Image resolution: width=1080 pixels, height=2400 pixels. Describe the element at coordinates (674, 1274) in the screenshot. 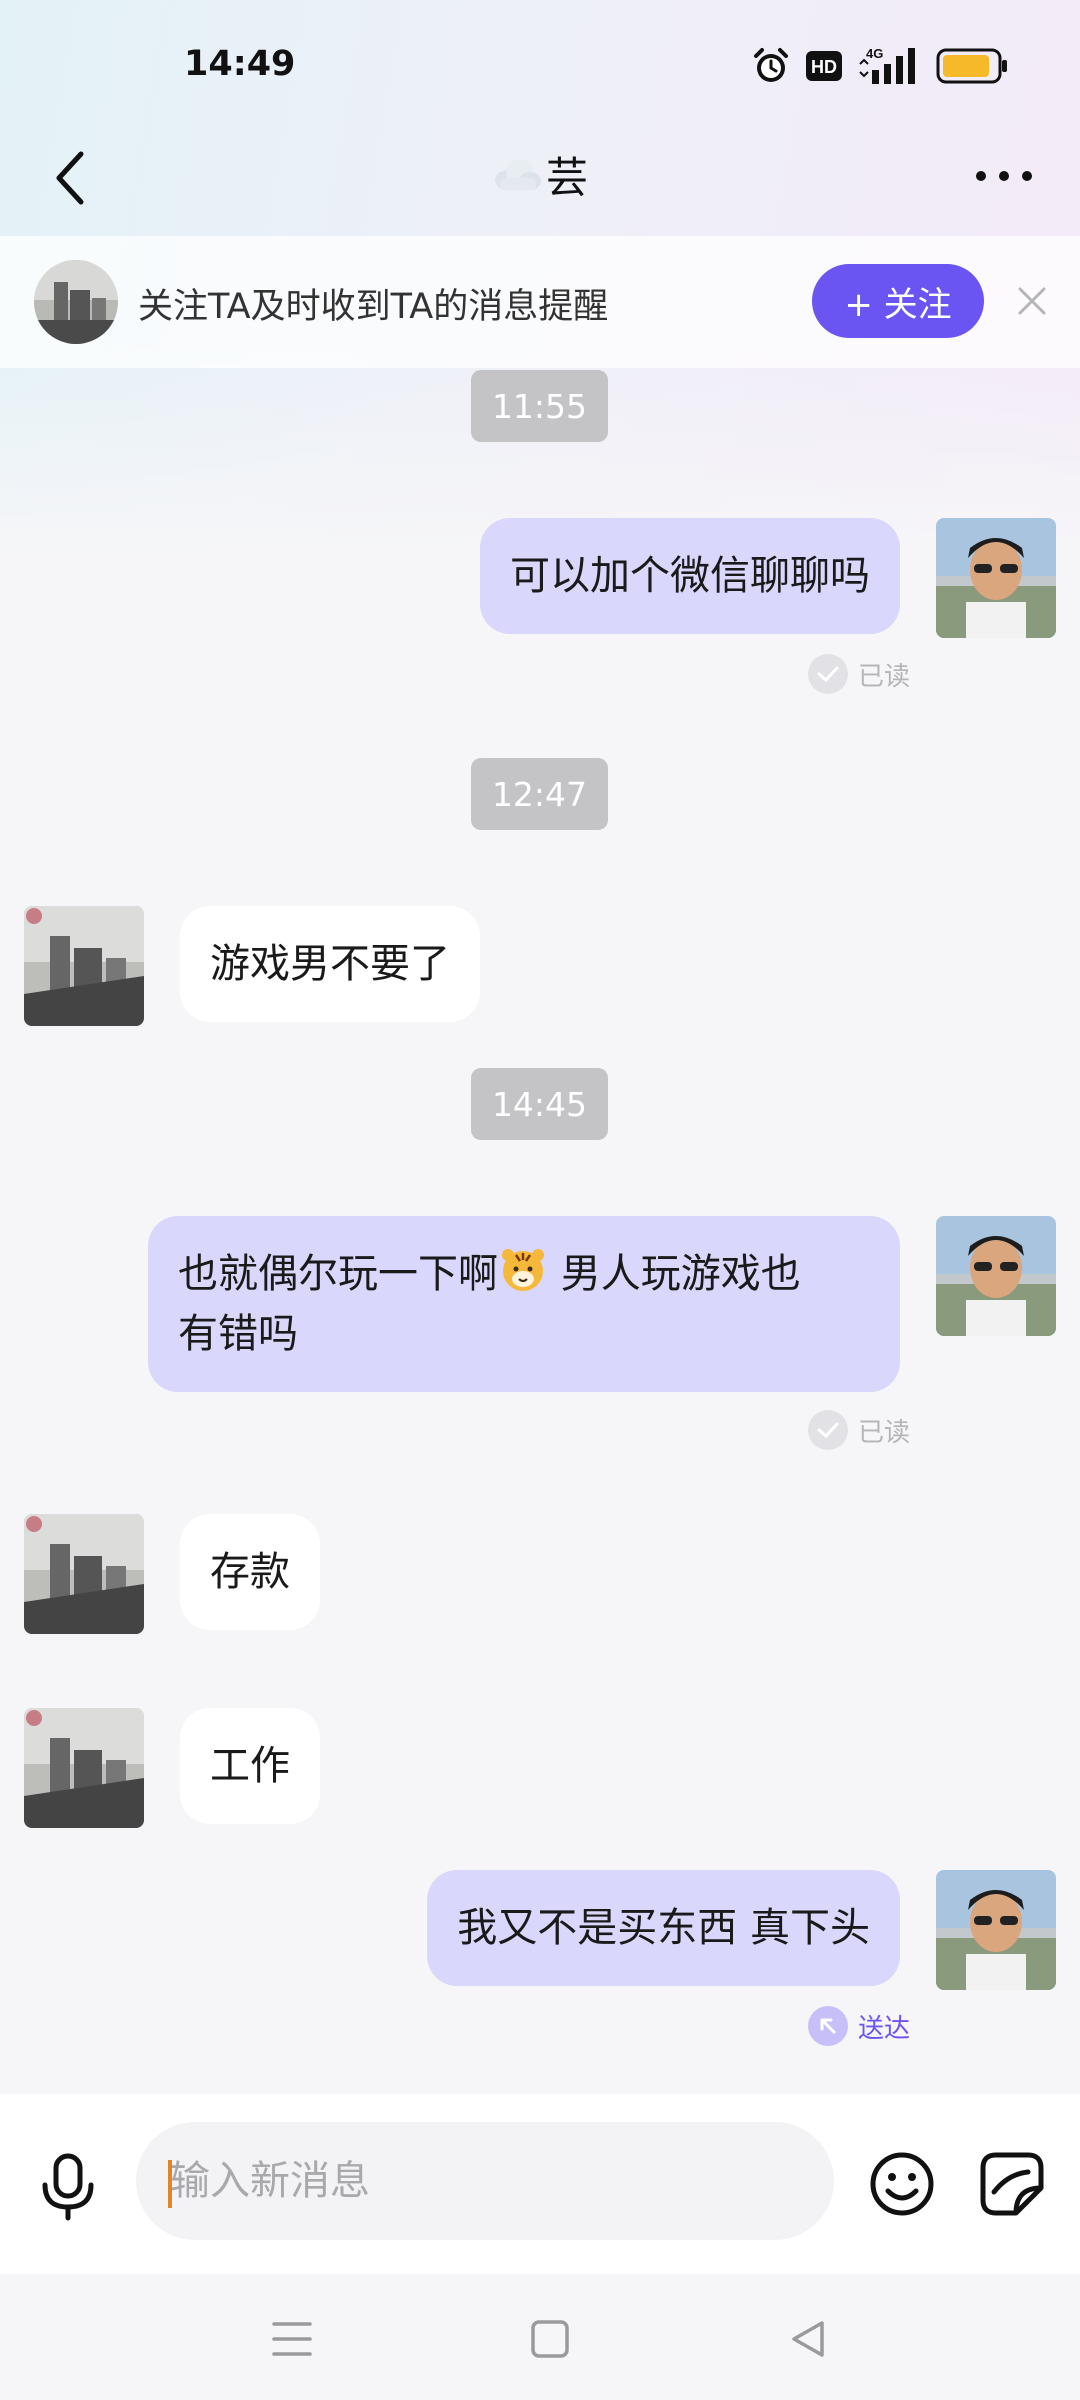

I see `message-text: 男人玩游戏也` at that location.